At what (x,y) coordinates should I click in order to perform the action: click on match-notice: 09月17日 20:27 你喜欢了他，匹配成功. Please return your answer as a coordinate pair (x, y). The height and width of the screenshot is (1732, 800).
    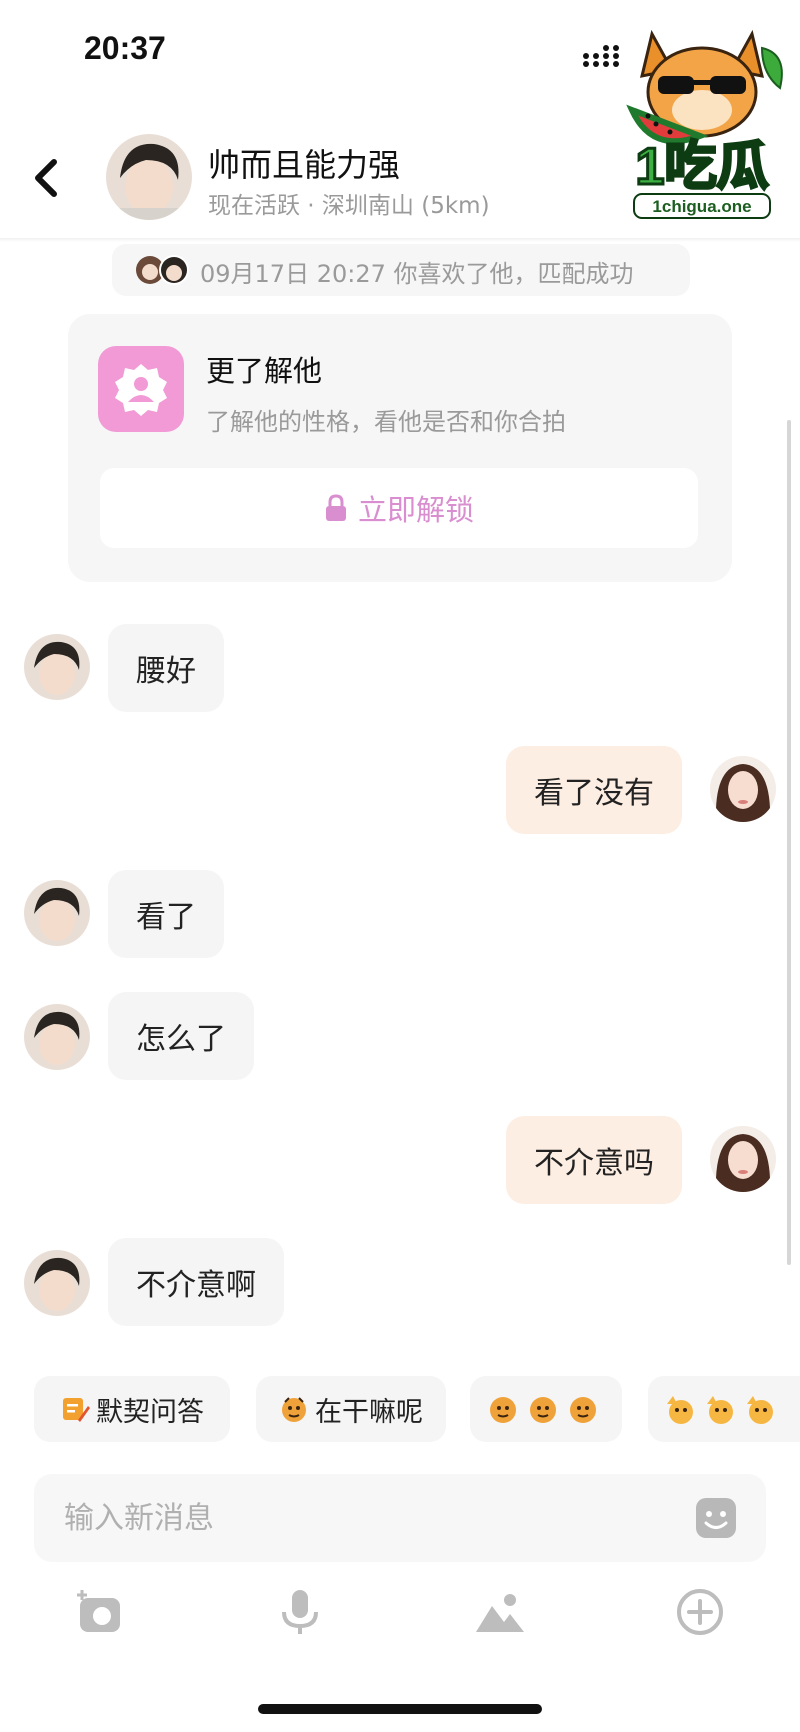
    Looking at the image, I should click on (401, 270).